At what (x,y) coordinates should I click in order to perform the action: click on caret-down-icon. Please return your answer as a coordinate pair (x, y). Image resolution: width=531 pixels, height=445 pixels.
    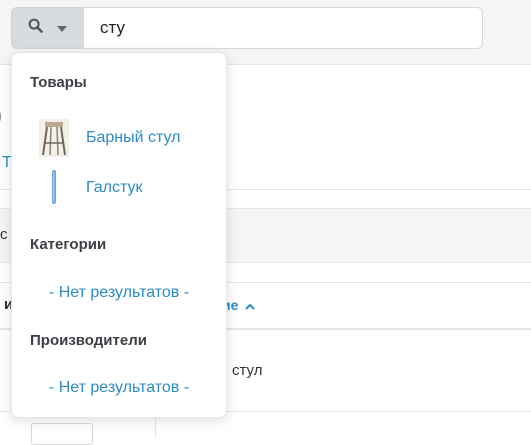
    Looking at the image, I should click on (62, 28).